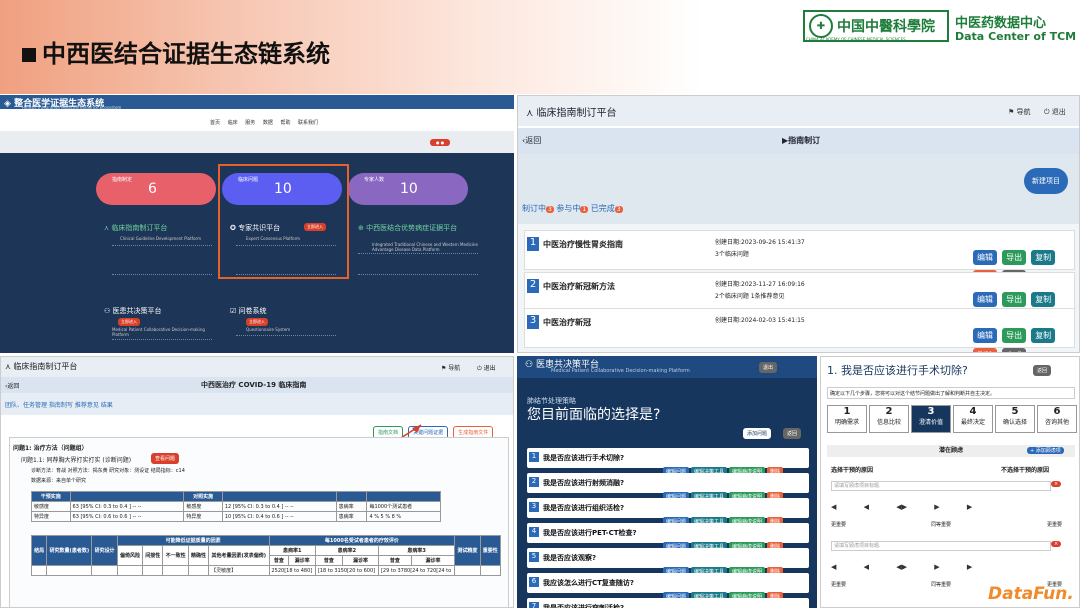  I want to click on tab-completed: 已完成, so click(603, 208).